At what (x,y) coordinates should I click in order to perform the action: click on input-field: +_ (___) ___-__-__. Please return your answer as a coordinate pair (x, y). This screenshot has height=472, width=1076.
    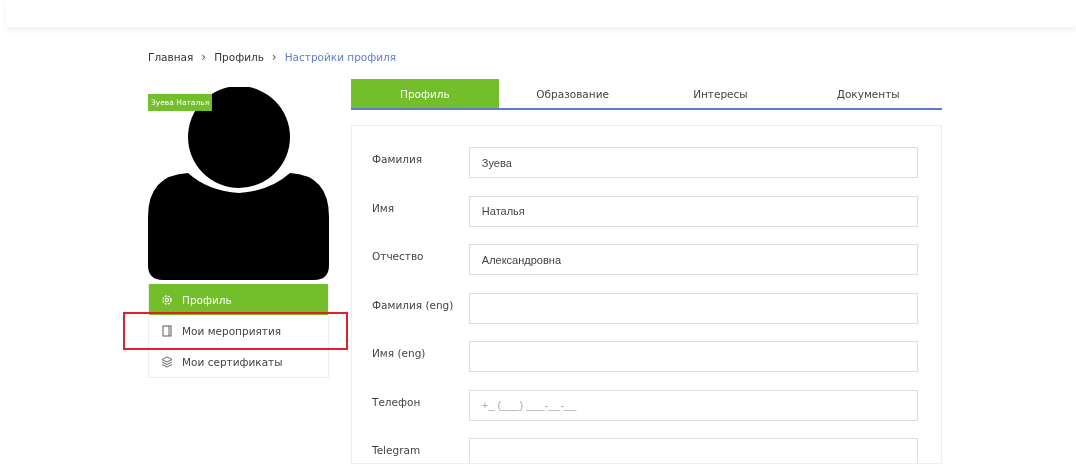
    Looking at the image, I should click on (693, 405).